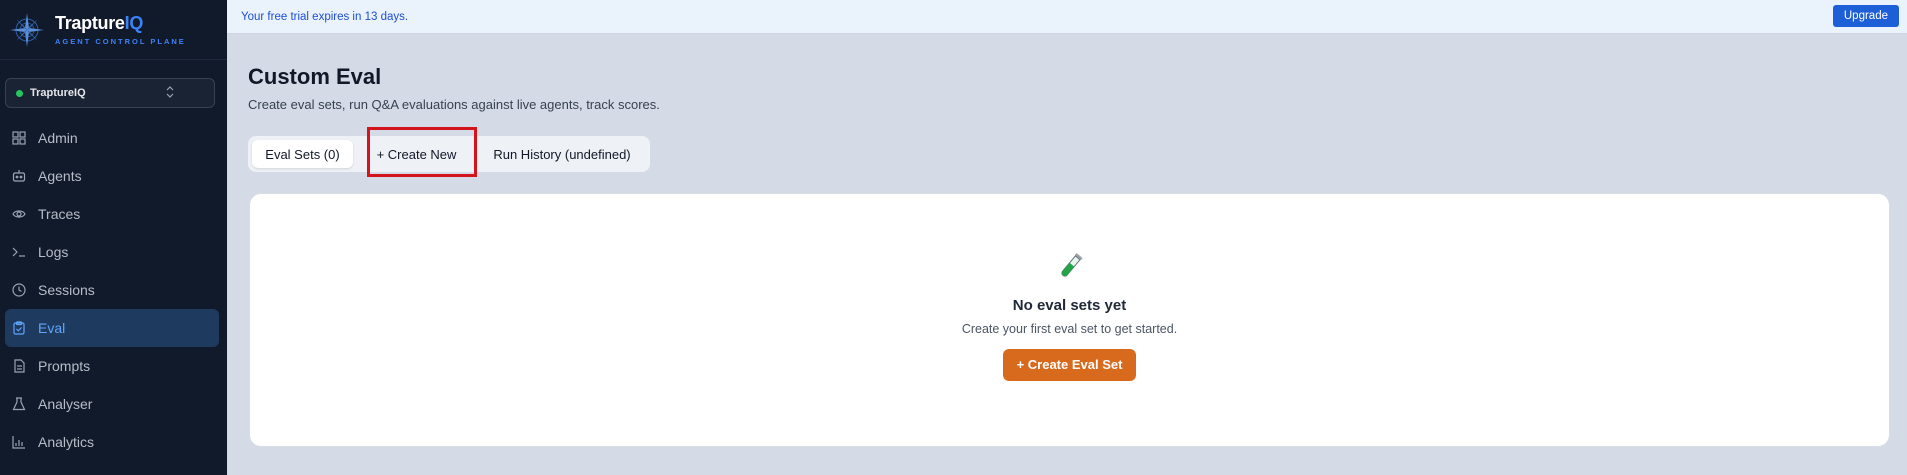 The image size is (1907, 475). I want to click on page-title: Custom Eval, so click(315, 76).